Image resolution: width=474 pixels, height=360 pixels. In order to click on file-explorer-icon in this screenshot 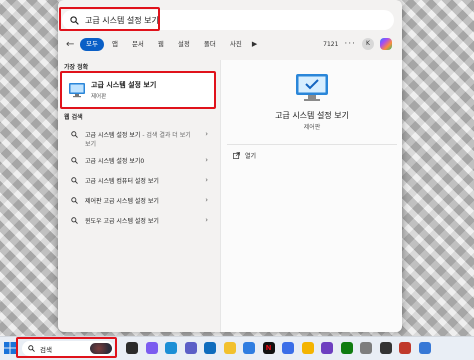, I will do `click(229, 348)`.